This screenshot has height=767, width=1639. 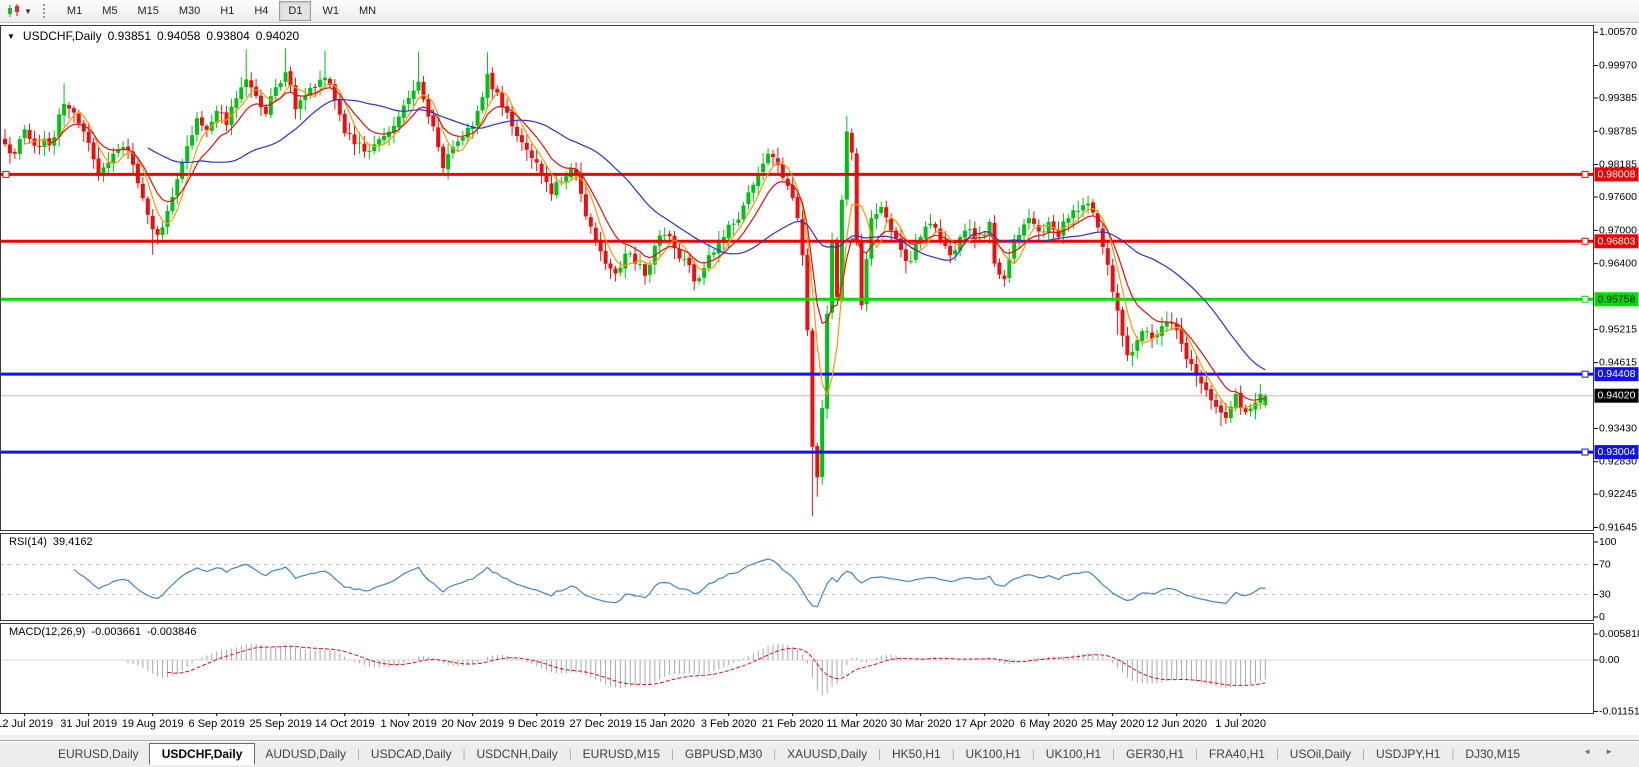 I want to click on svg-text: 0.00, so click(x=1609, y=660).